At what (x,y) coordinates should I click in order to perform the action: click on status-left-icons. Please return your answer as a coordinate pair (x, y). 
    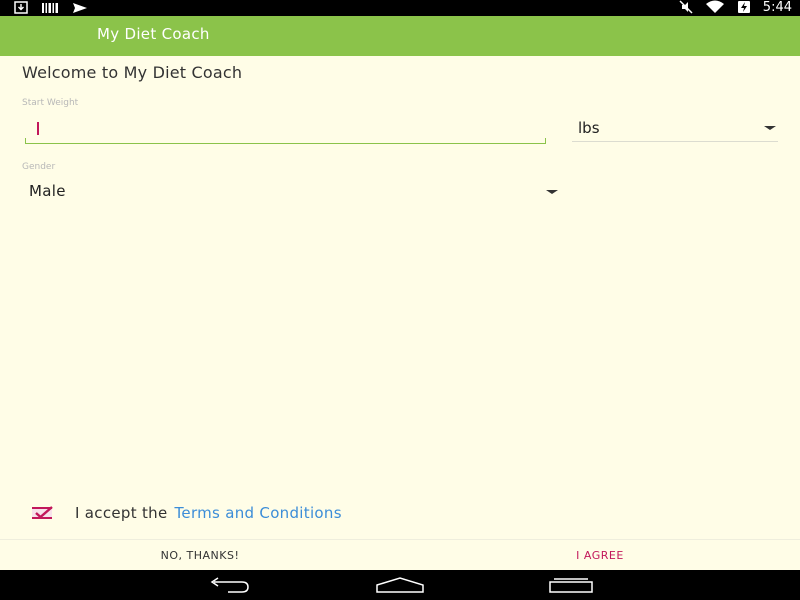
    Looking at the image, I should click on (51, 9).